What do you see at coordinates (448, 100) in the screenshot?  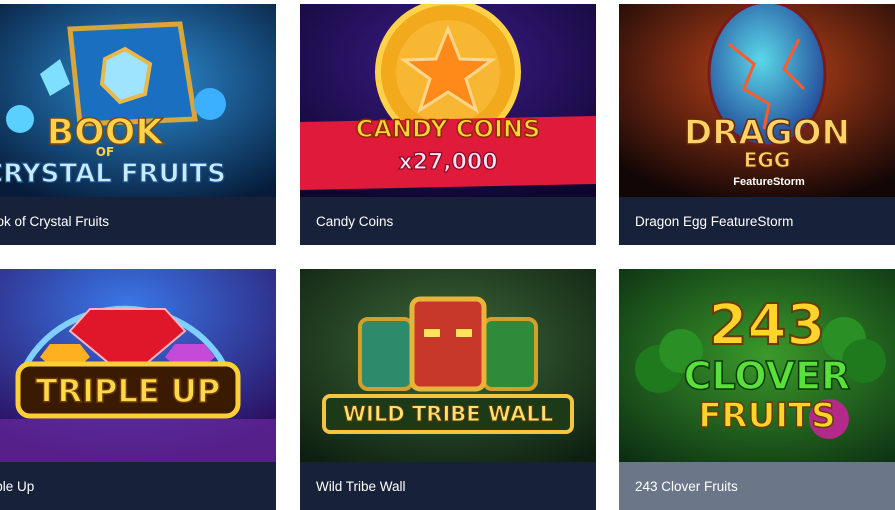 I see `game-thumbnail: CANDY COINS x27,000` at bounding box center [448, 100].